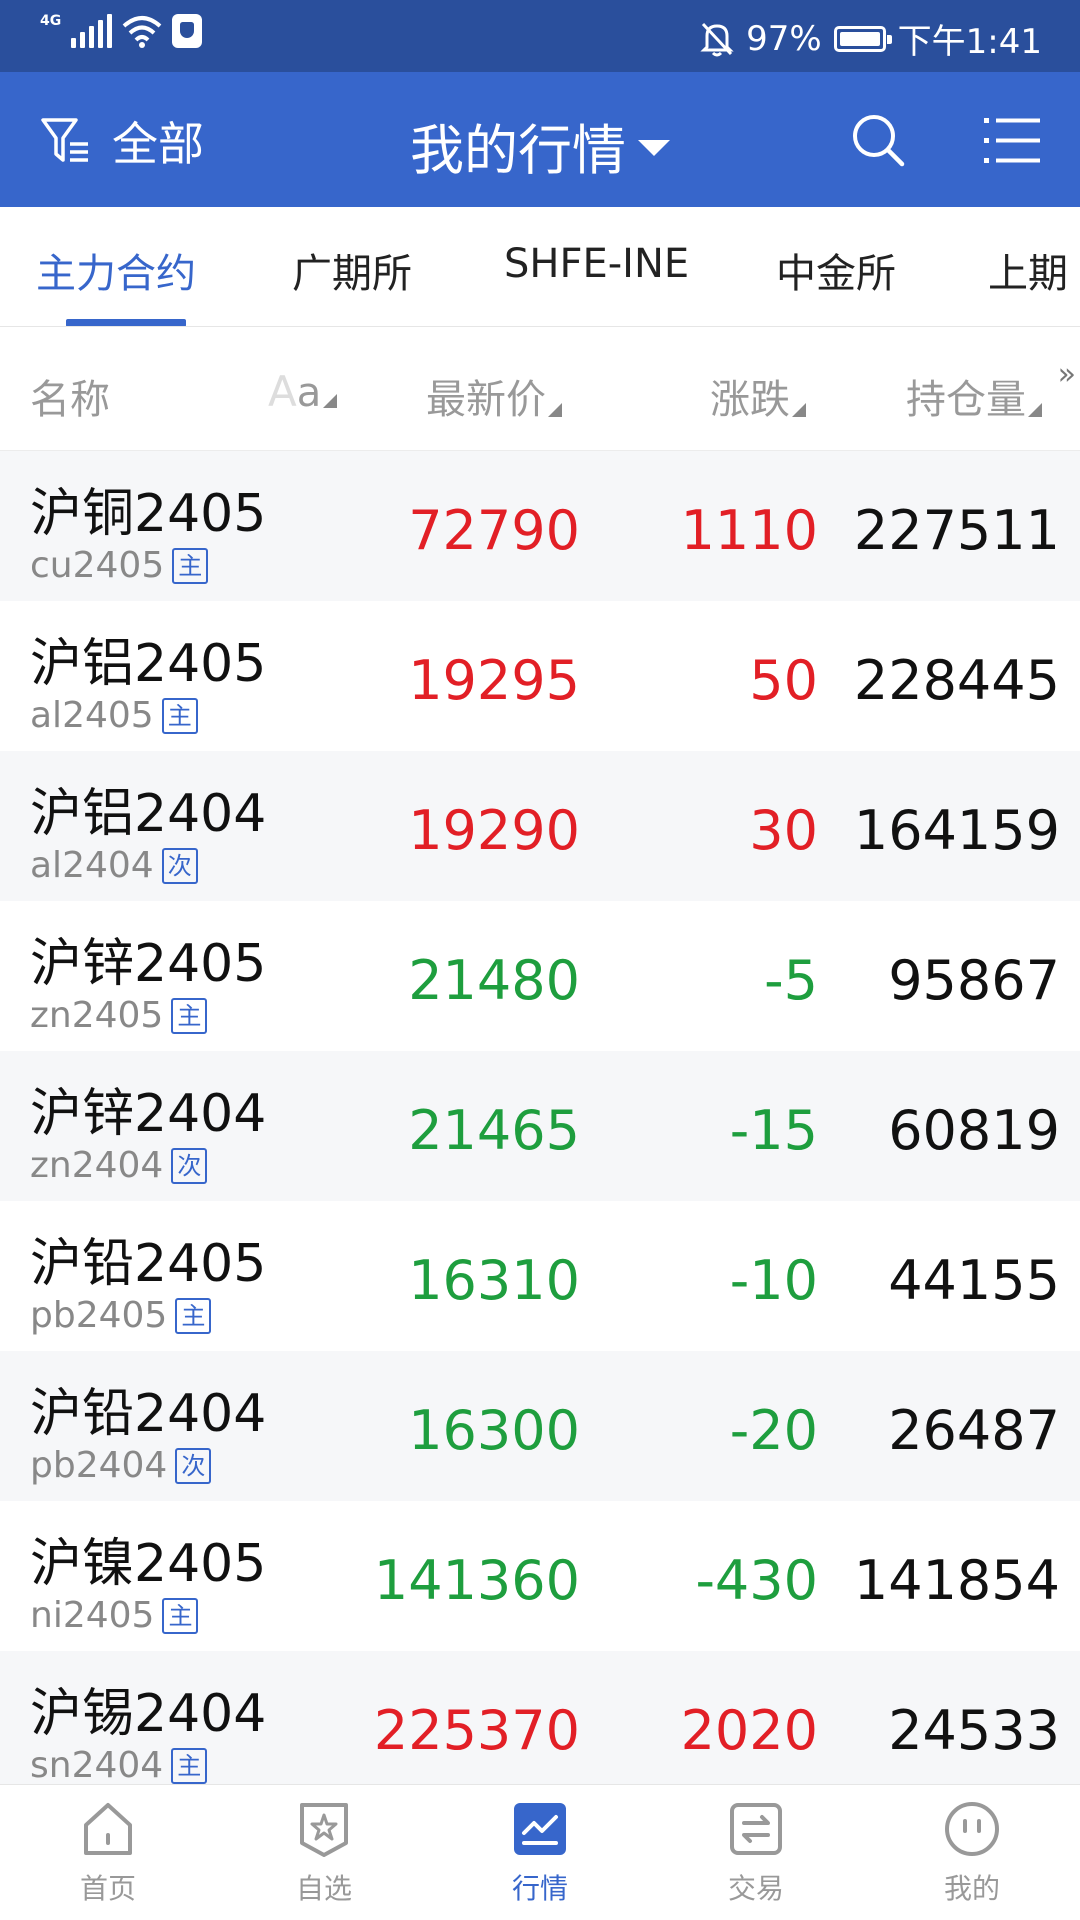 This screenshot has height=1920, width=1080. I want to click on face-icon, so click(972, 1829).